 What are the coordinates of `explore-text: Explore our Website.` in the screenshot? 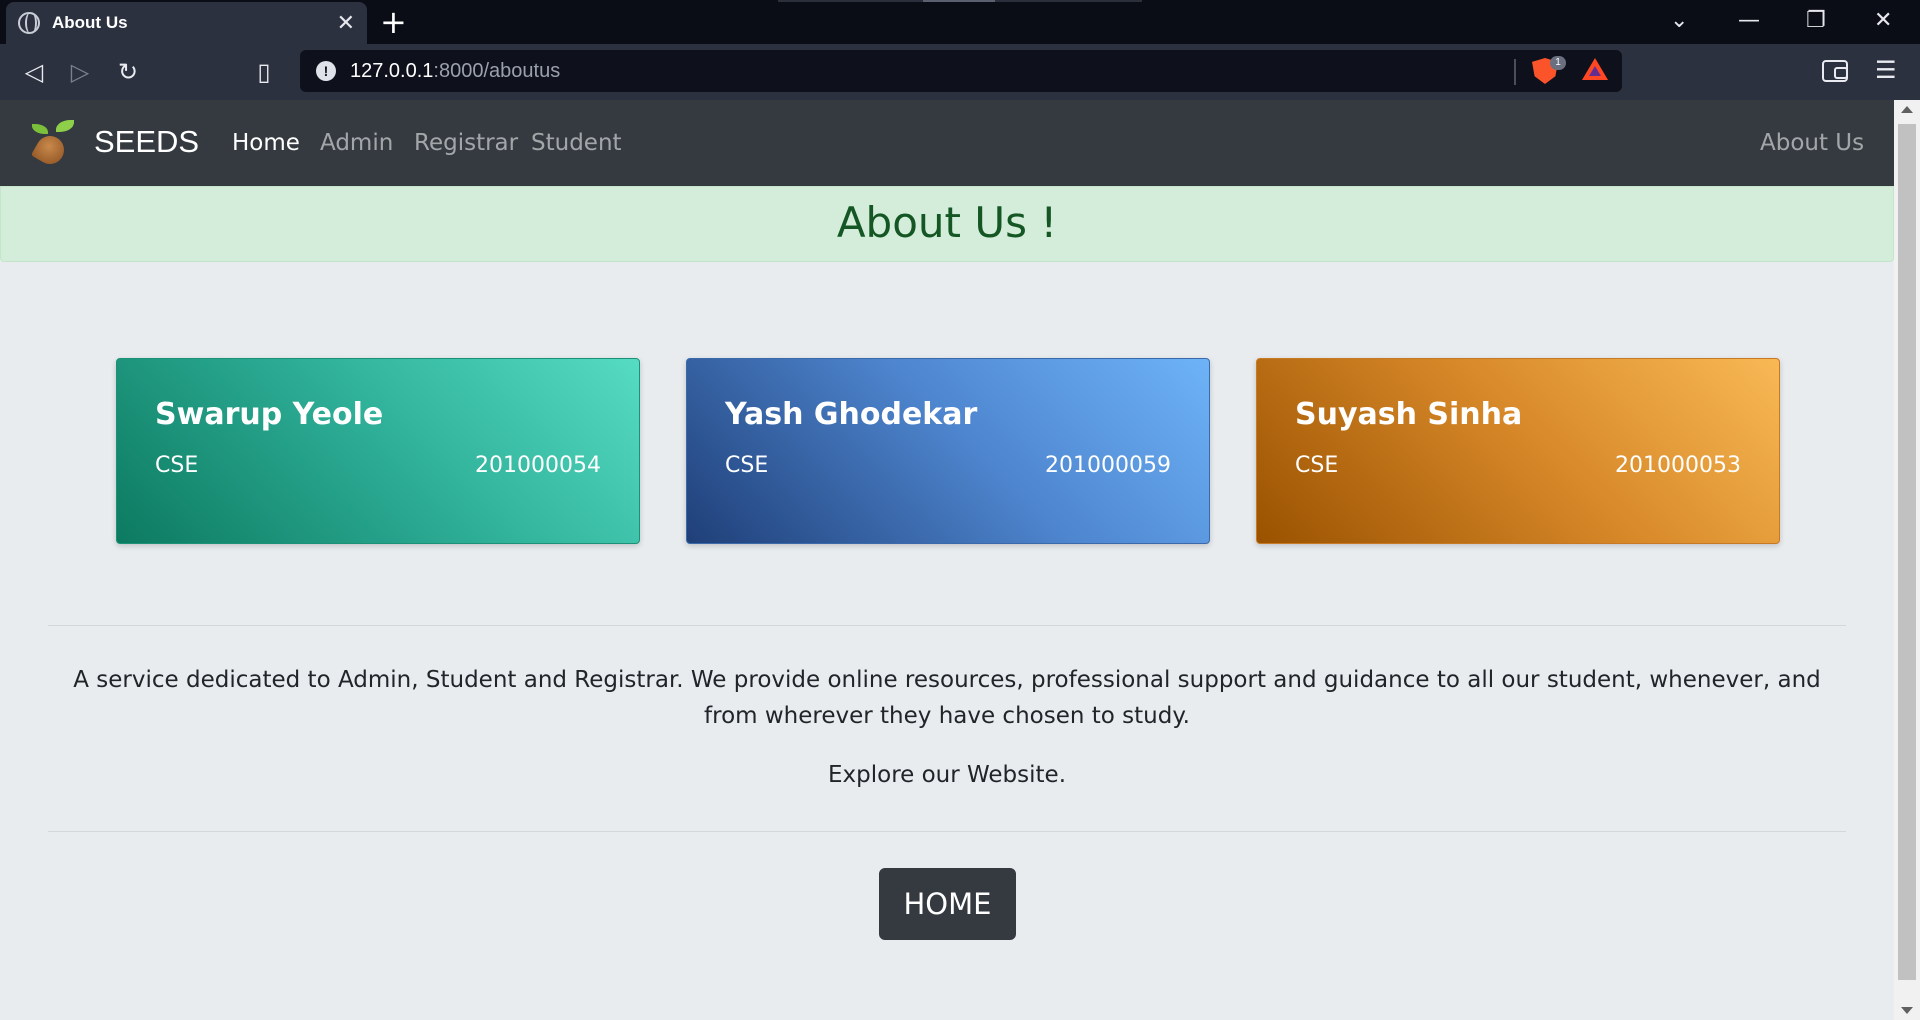 It's located at (947, 775).